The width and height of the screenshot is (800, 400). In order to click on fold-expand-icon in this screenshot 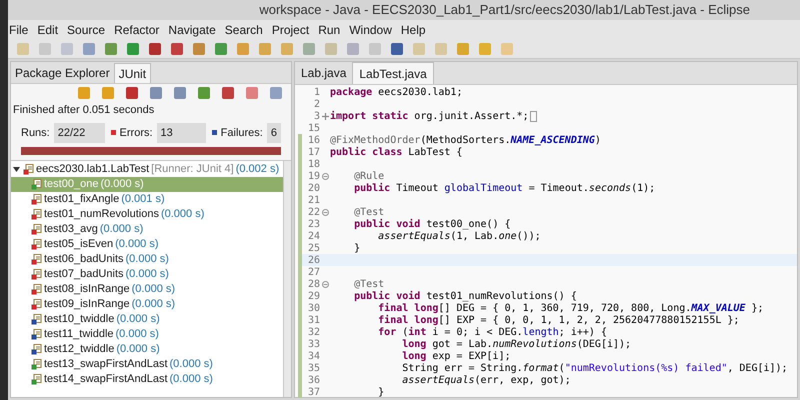, I will do `click(325, 116)`.